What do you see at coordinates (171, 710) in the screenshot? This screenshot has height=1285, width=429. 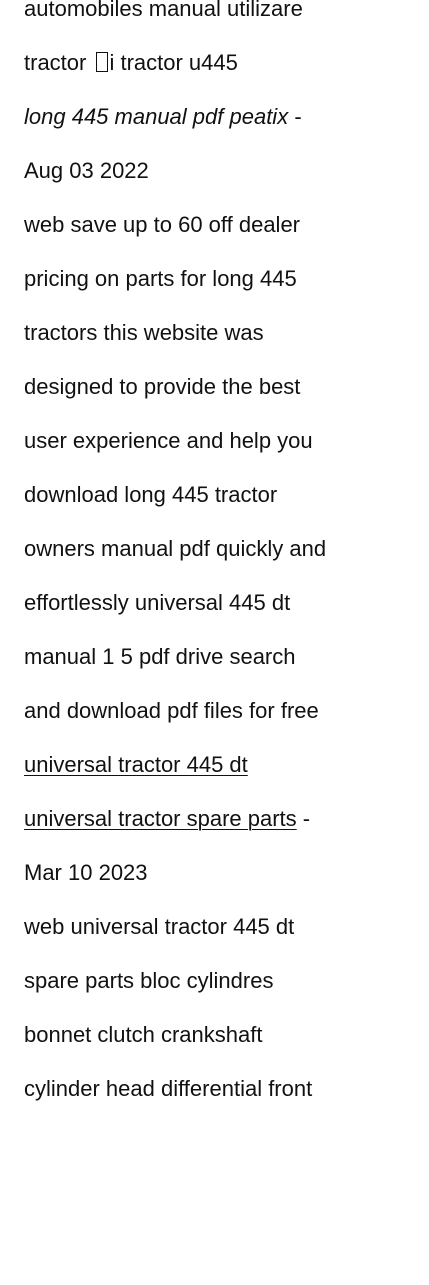 I see `section-1-body-line: and download pdf files for free` at bounding box center [171, 710].